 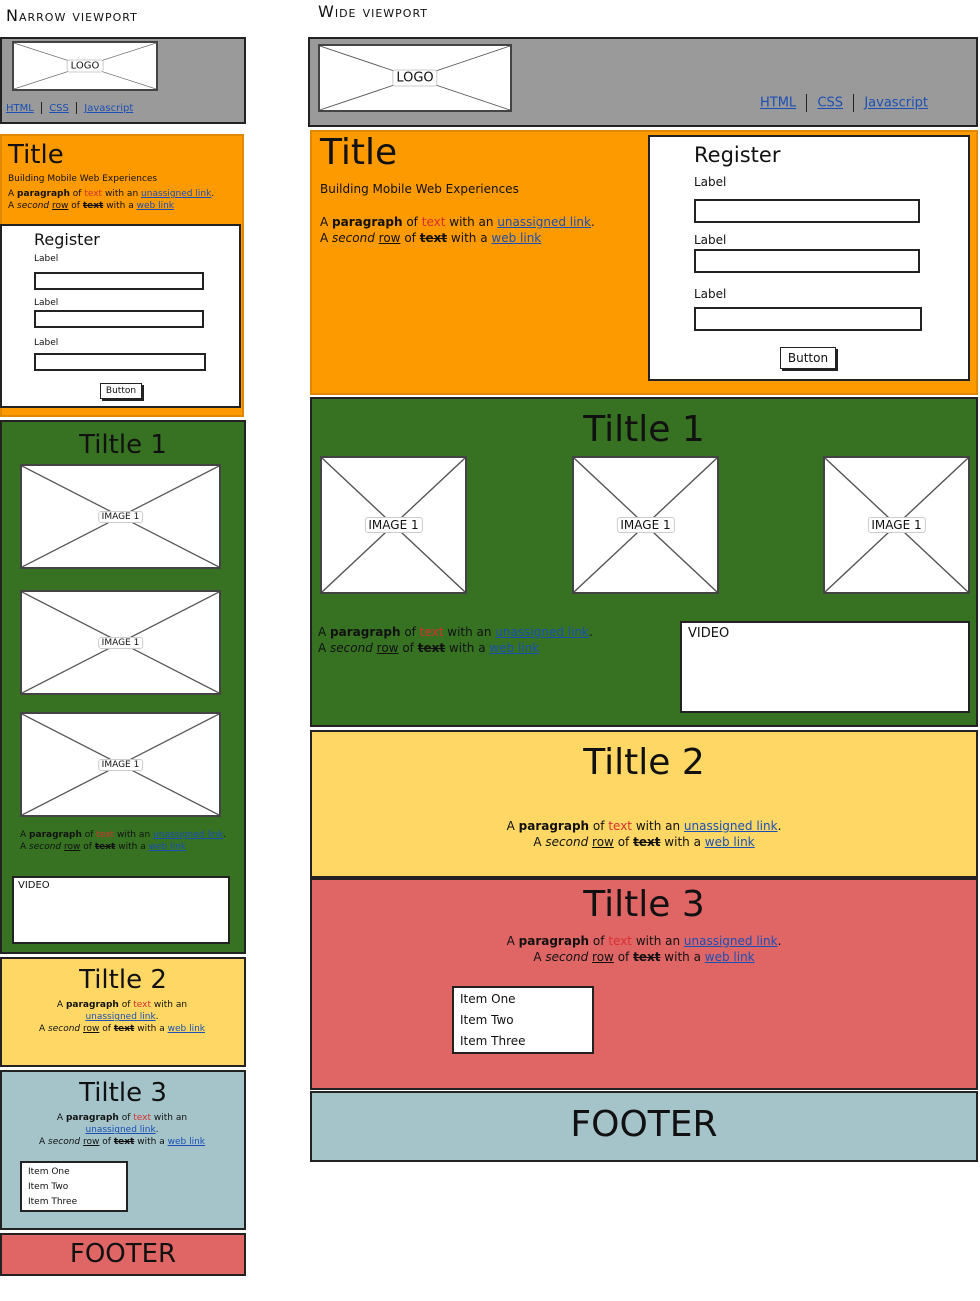 What do you see at coordinates (83, 179) in the screenshot?
I see `narrow-intro-subtitle: Building Mobile Web Experiences` at bounding box center [83, 179].